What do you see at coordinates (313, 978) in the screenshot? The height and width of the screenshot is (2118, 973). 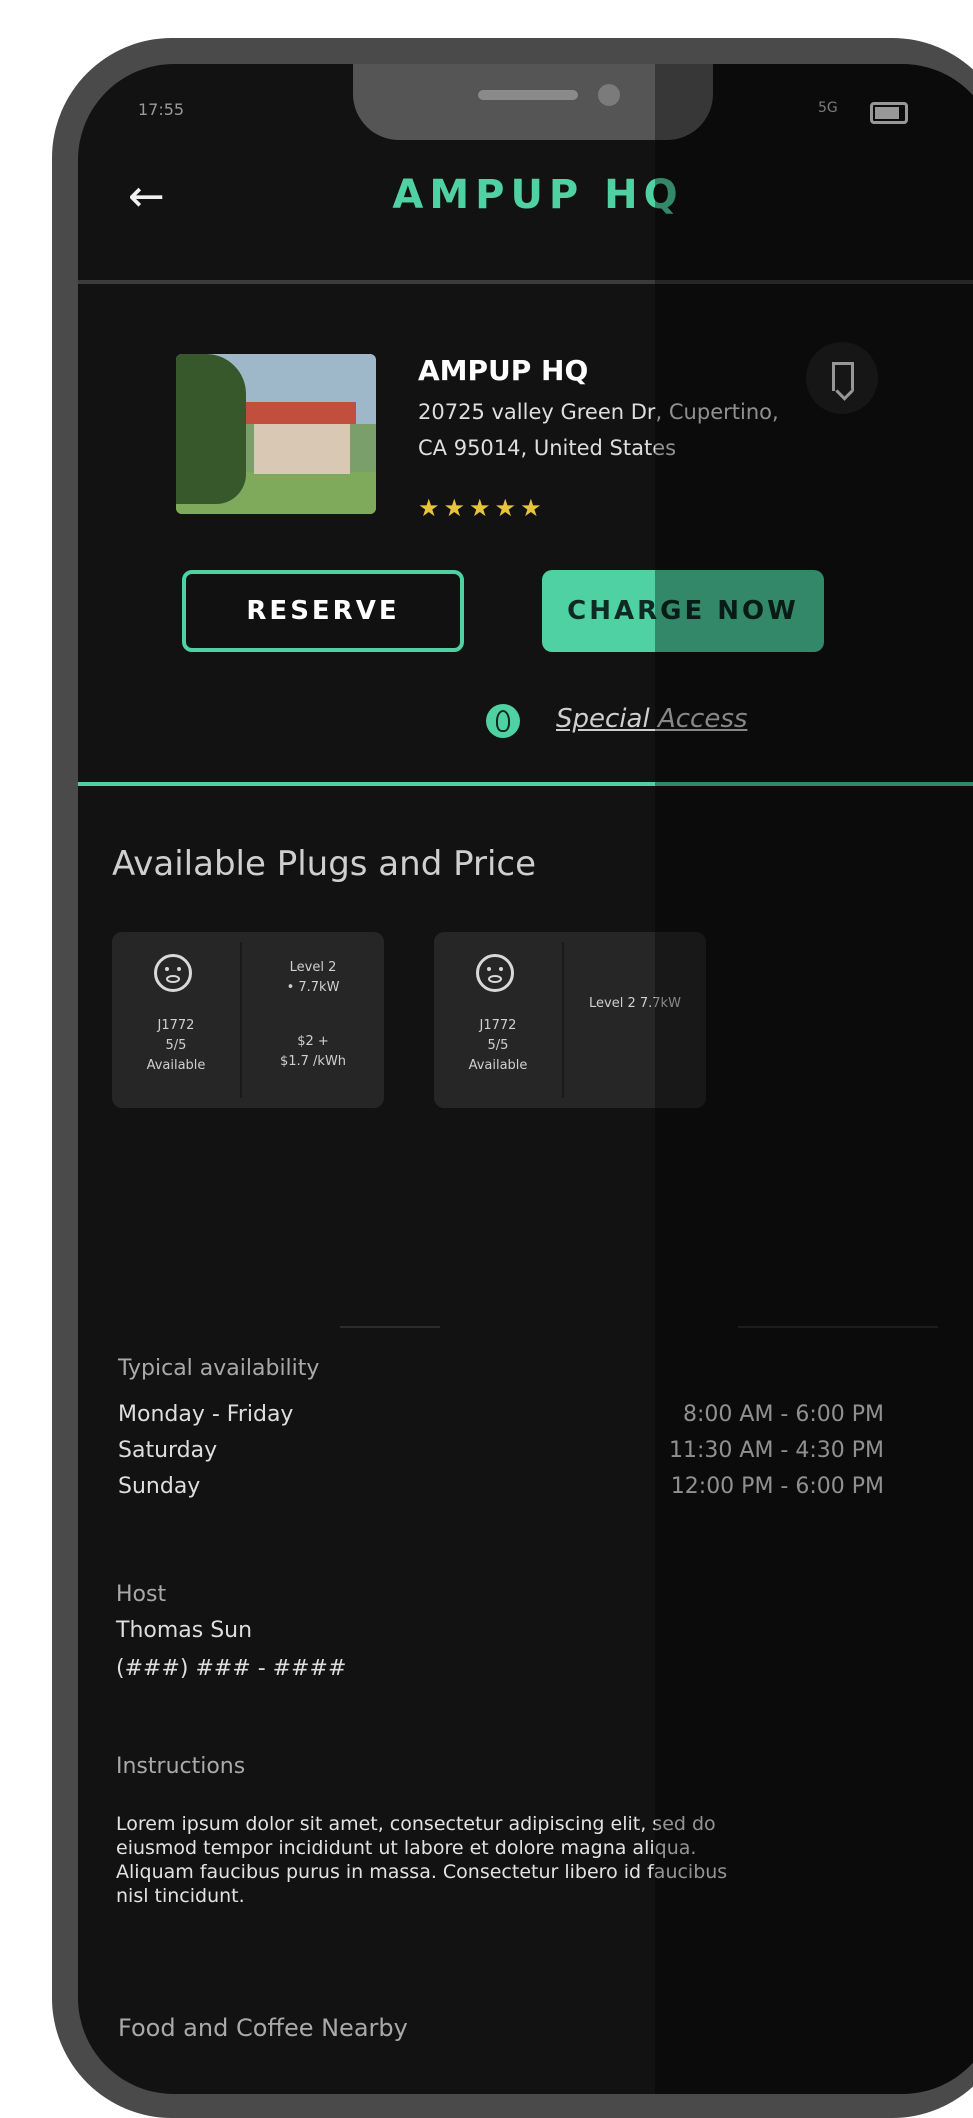 I see `plug-level-info: Level 2 • 7.7kW` at bounding box center [313, 978].